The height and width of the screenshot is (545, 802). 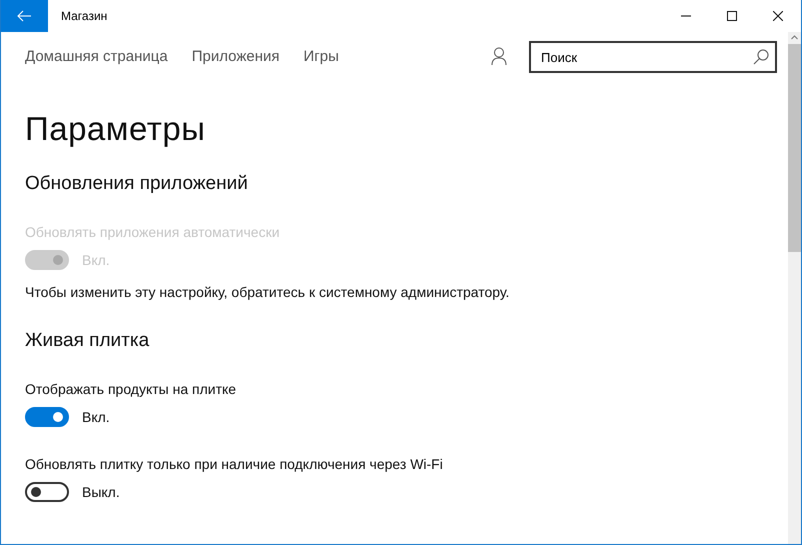 I want to click on section-heading: Живая плитка, so click(x=87, y=341).